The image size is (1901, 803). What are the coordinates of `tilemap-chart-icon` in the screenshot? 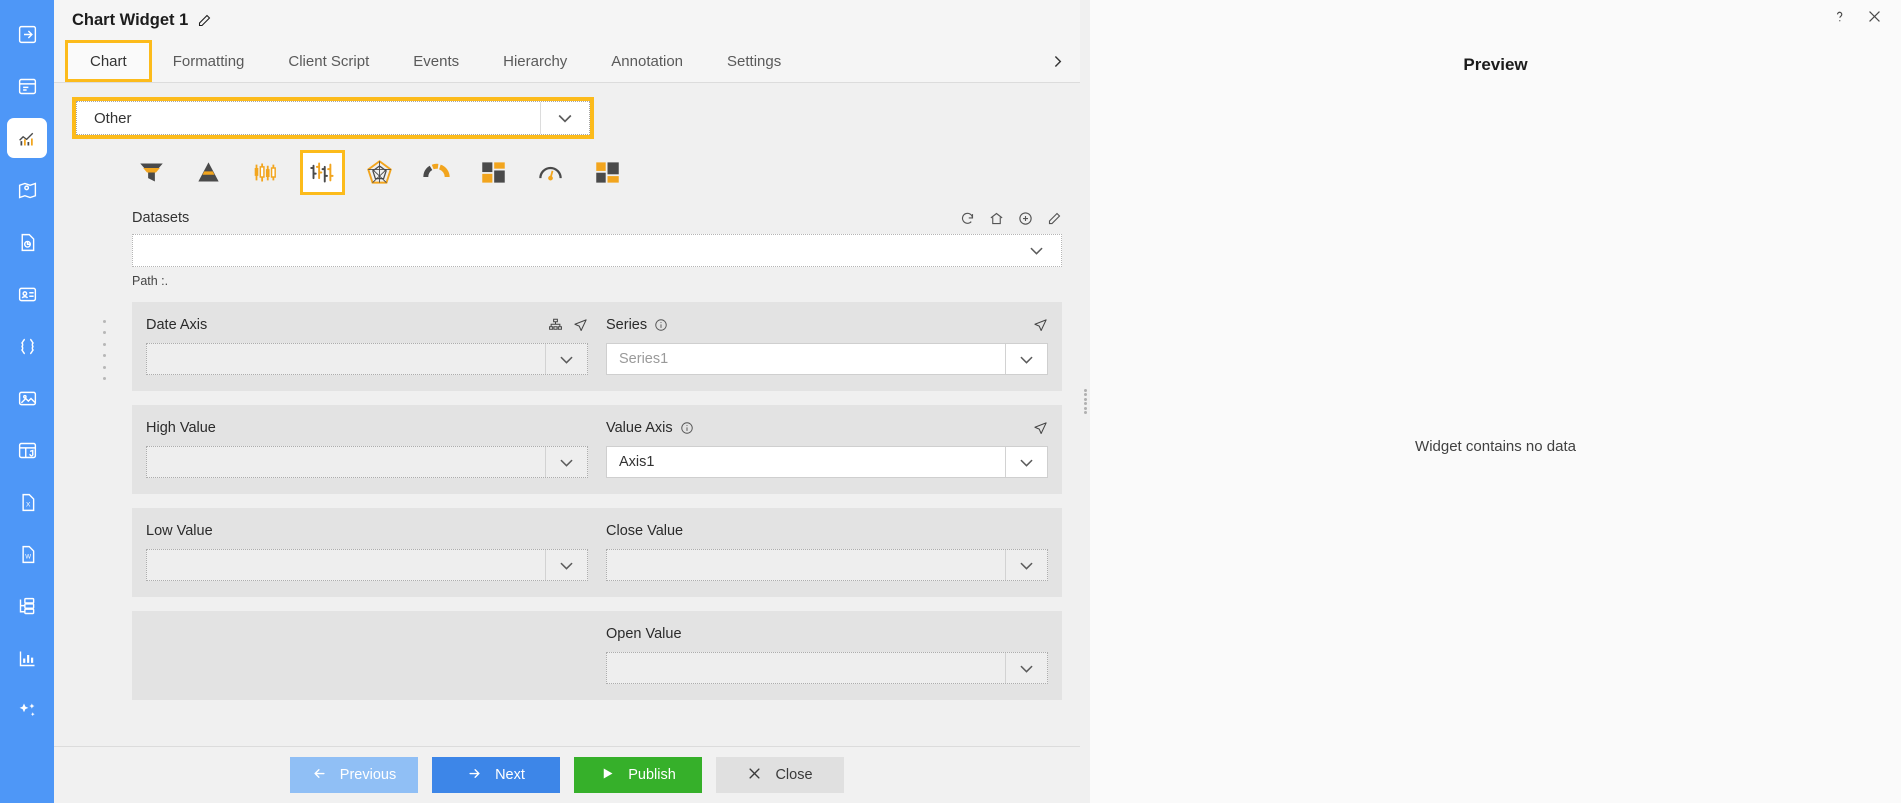 It's located at (607, 172).